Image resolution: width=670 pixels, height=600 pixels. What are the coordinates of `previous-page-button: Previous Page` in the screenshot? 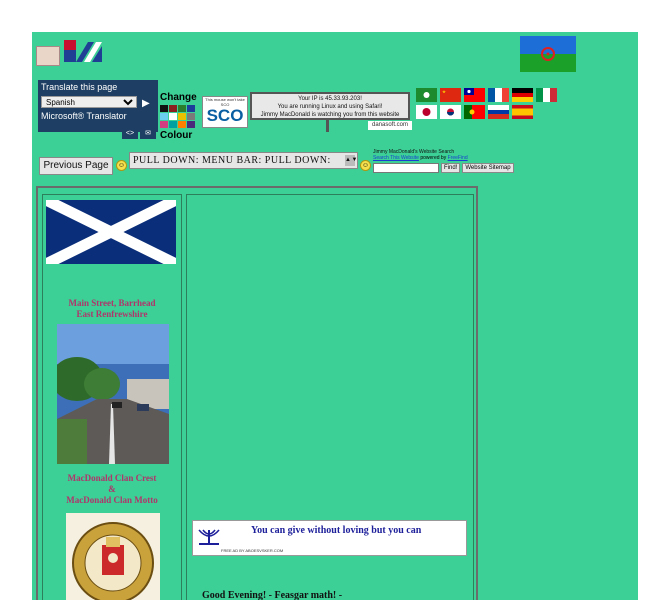 It's located at (76, 166).